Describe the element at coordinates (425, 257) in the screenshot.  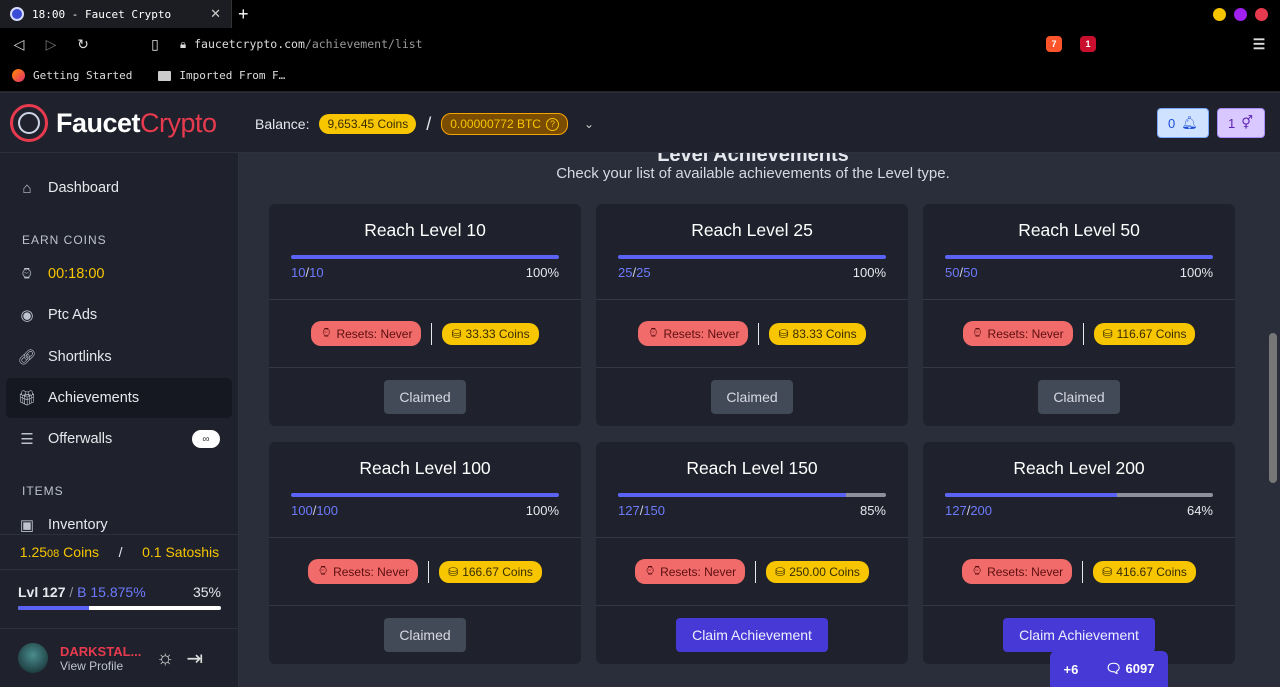
I see `card-progress-bar` at that location.